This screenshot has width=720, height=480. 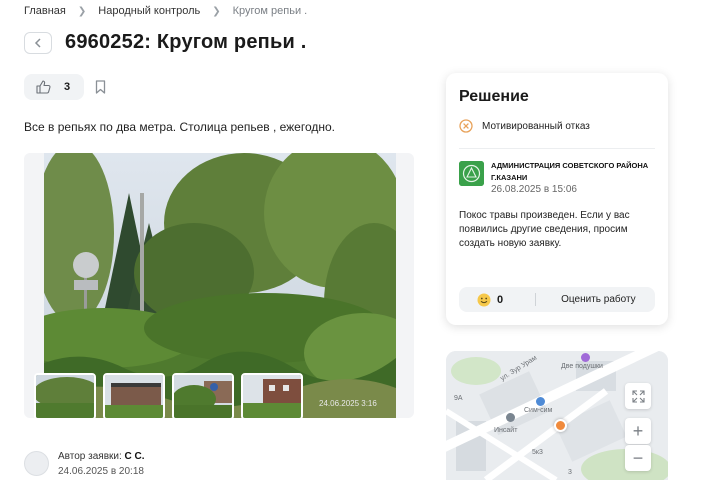 I want to click on author-label: Автор заявки: С С., so click(x=101, y=456).